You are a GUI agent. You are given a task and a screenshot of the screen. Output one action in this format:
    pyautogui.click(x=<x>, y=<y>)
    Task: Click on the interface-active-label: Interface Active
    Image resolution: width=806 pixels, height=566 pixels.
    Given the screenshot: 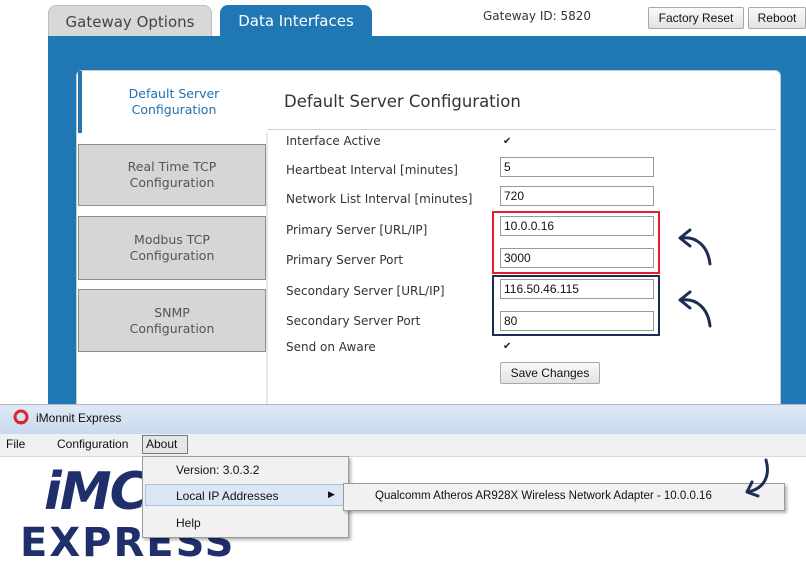 What is the action you would take?
    pyautogui.click(x=333, y=141)
    